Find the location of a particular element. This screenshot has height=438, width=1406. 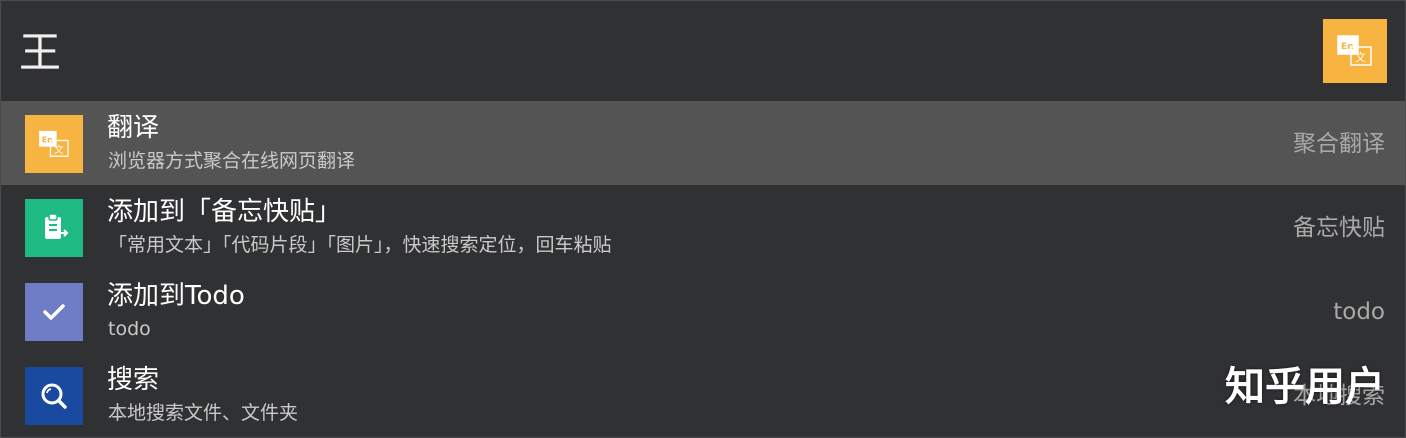

result-tag: todo is located at coordinates (1359, 312).